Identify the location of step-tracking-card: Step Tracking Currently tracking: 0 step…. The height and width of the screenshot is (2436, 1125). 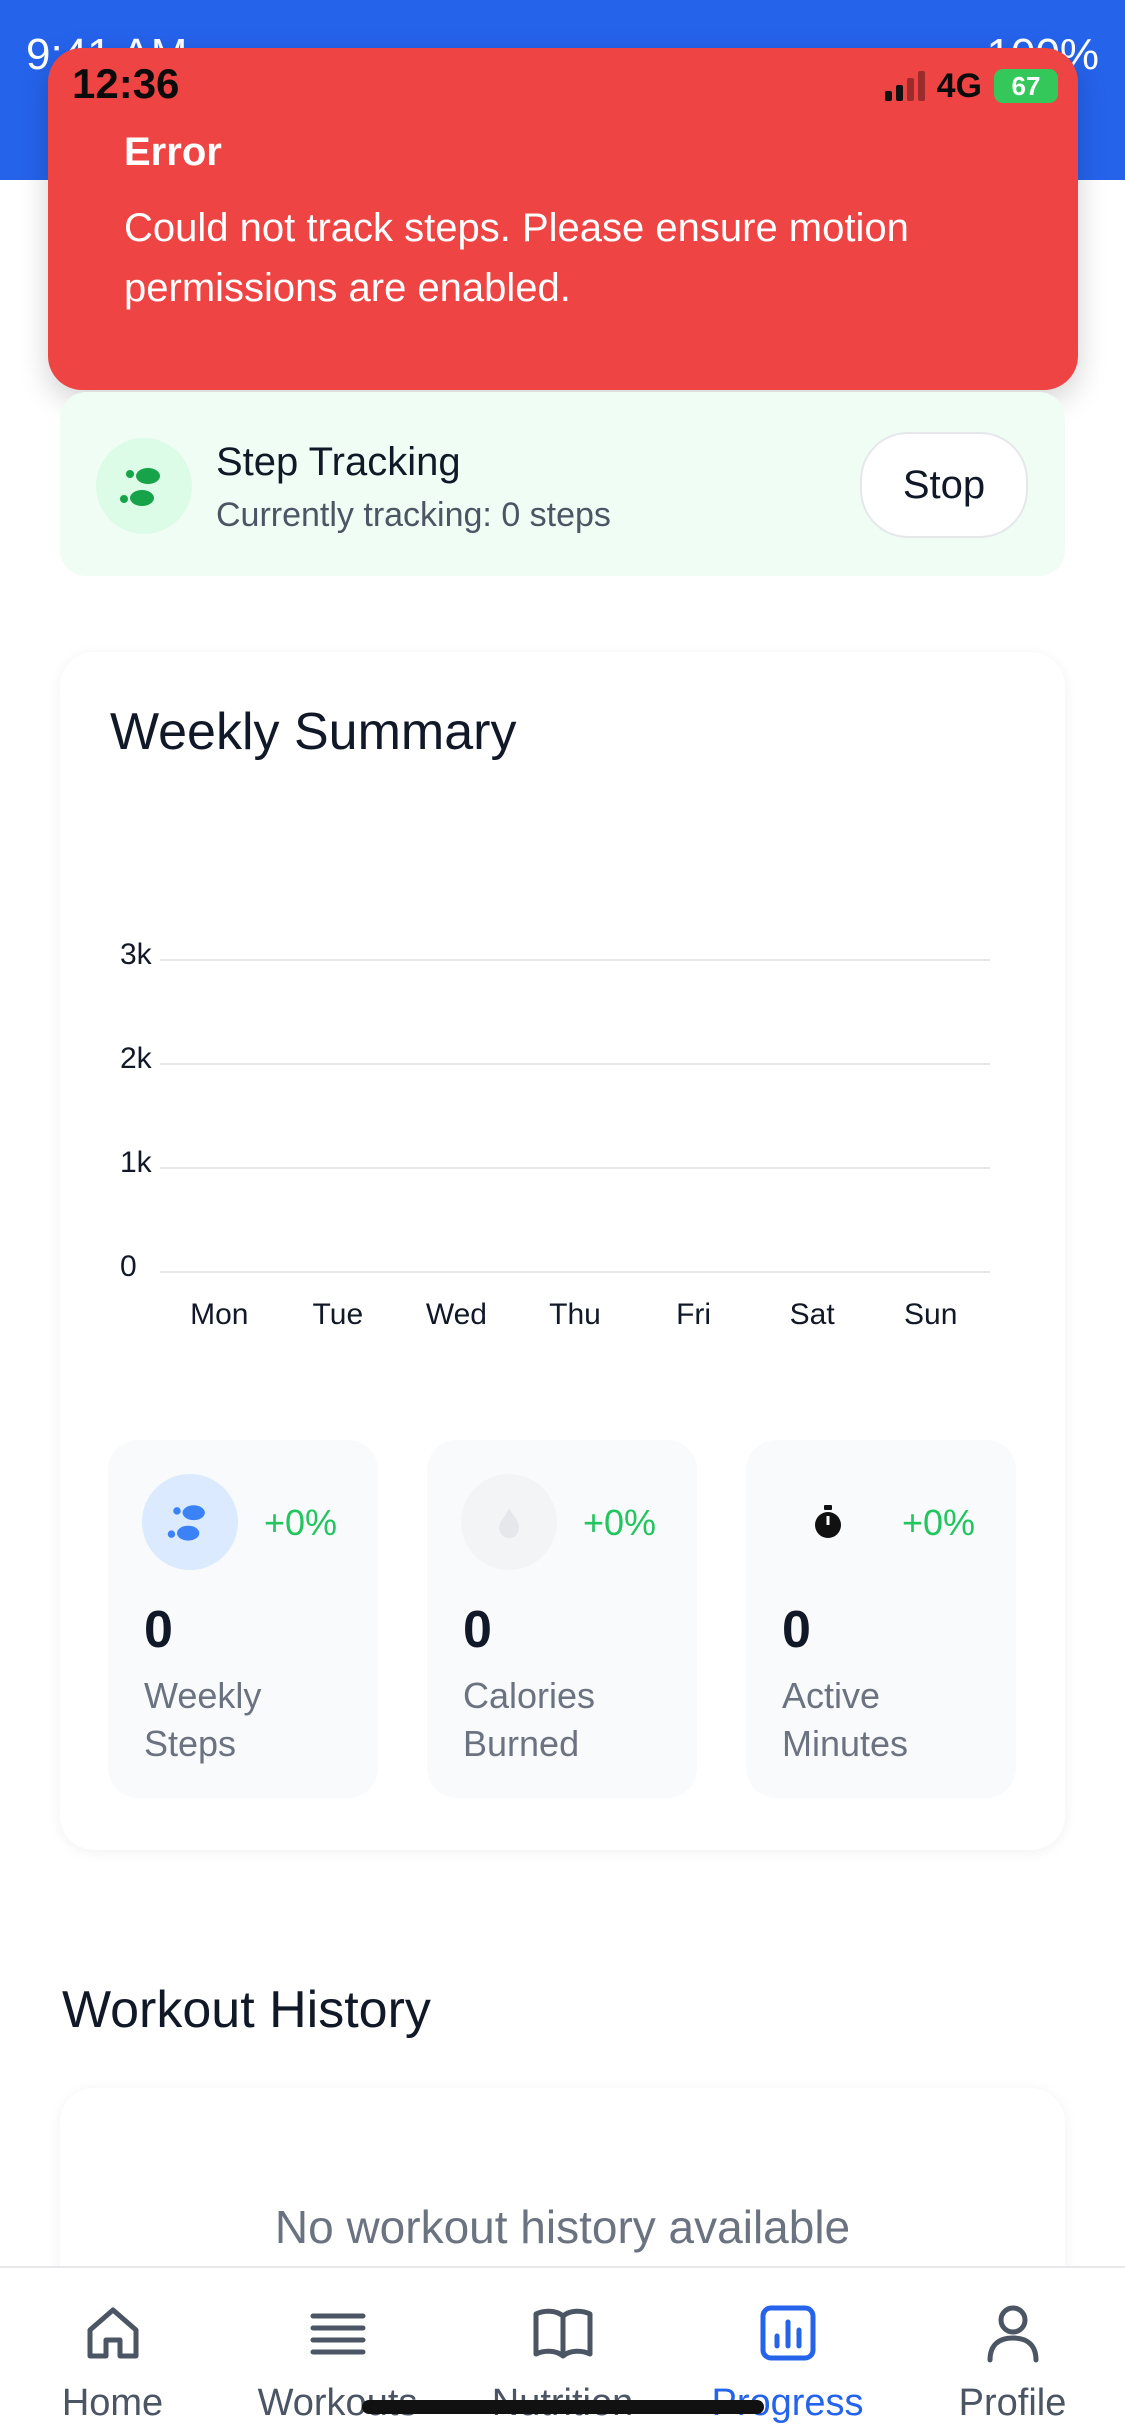
(562, 484).